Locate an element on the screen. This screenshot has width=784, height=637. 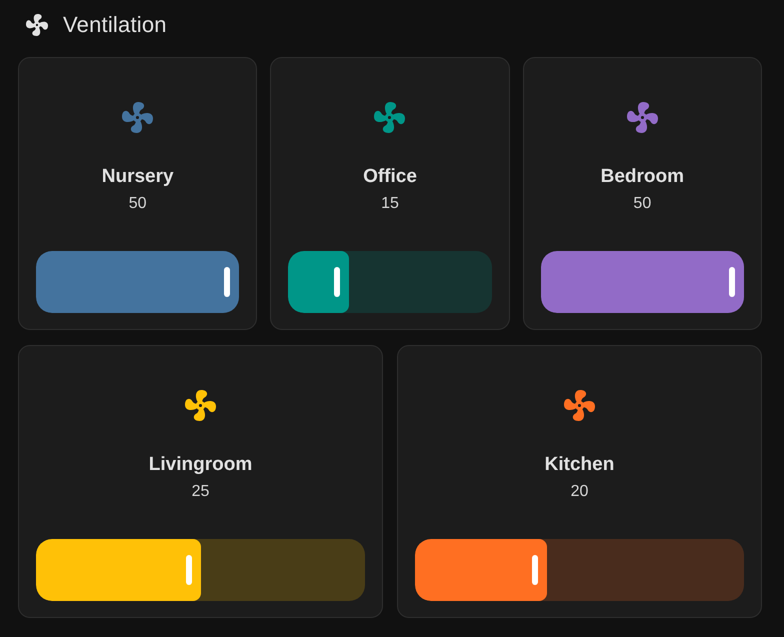
fan-icon is located at coordinates (37, 25).